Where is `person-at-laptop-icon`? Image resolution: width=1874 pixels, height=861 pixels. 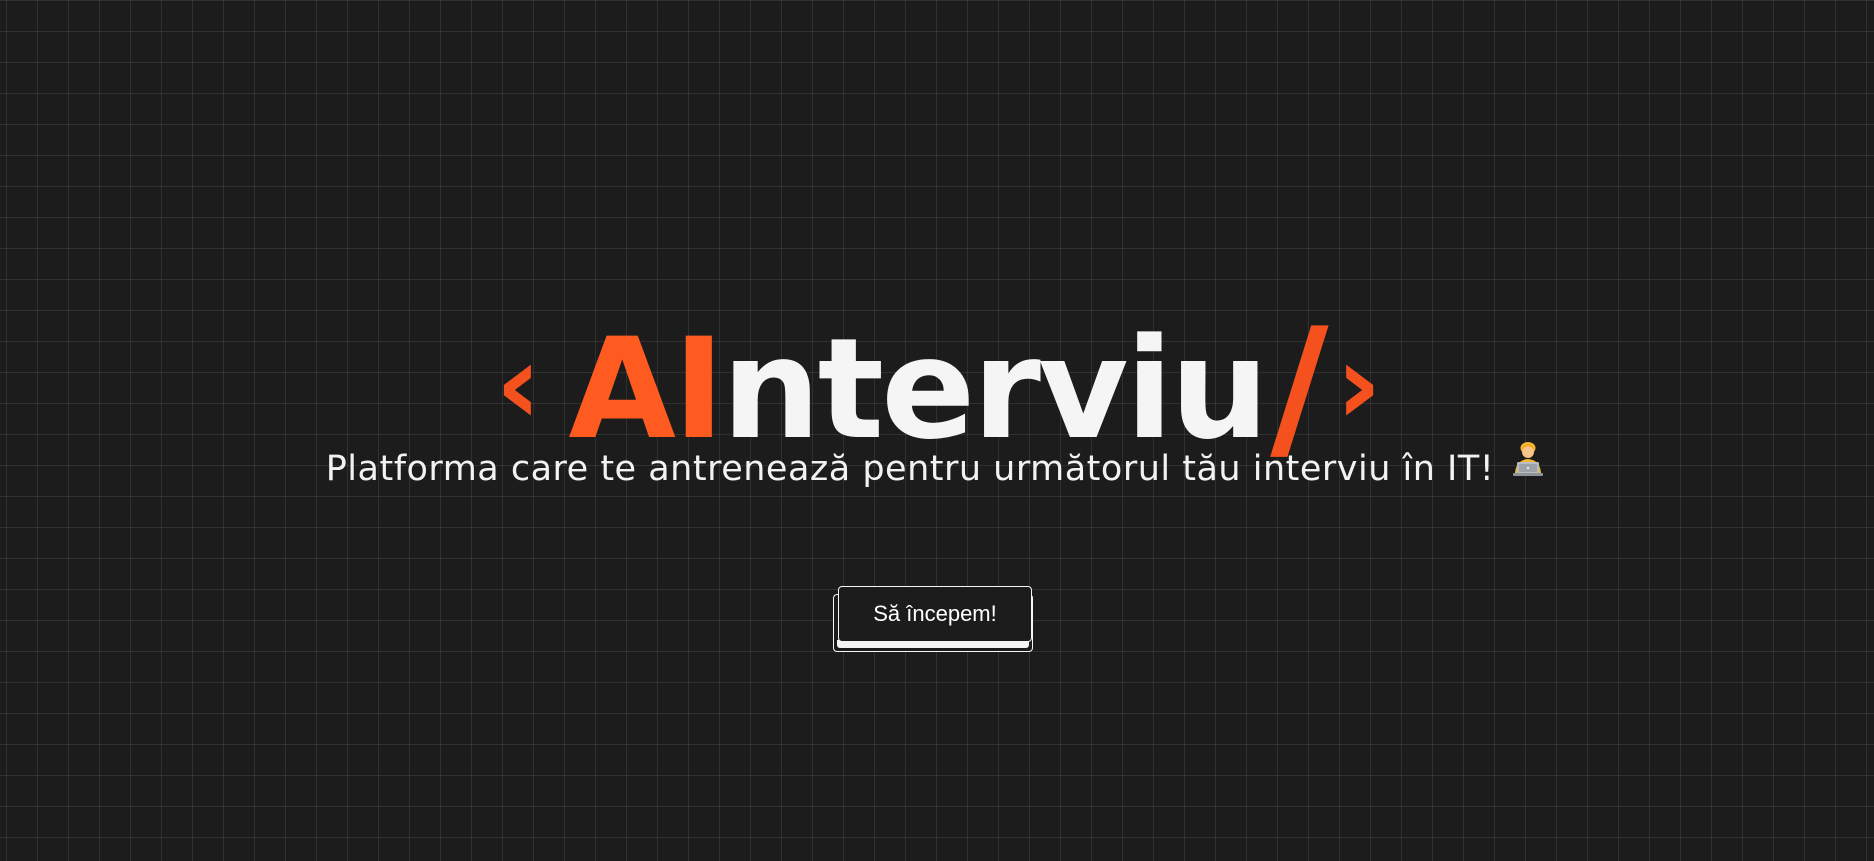
person-at-laptop-icon is located at coordinates (1528, 466).